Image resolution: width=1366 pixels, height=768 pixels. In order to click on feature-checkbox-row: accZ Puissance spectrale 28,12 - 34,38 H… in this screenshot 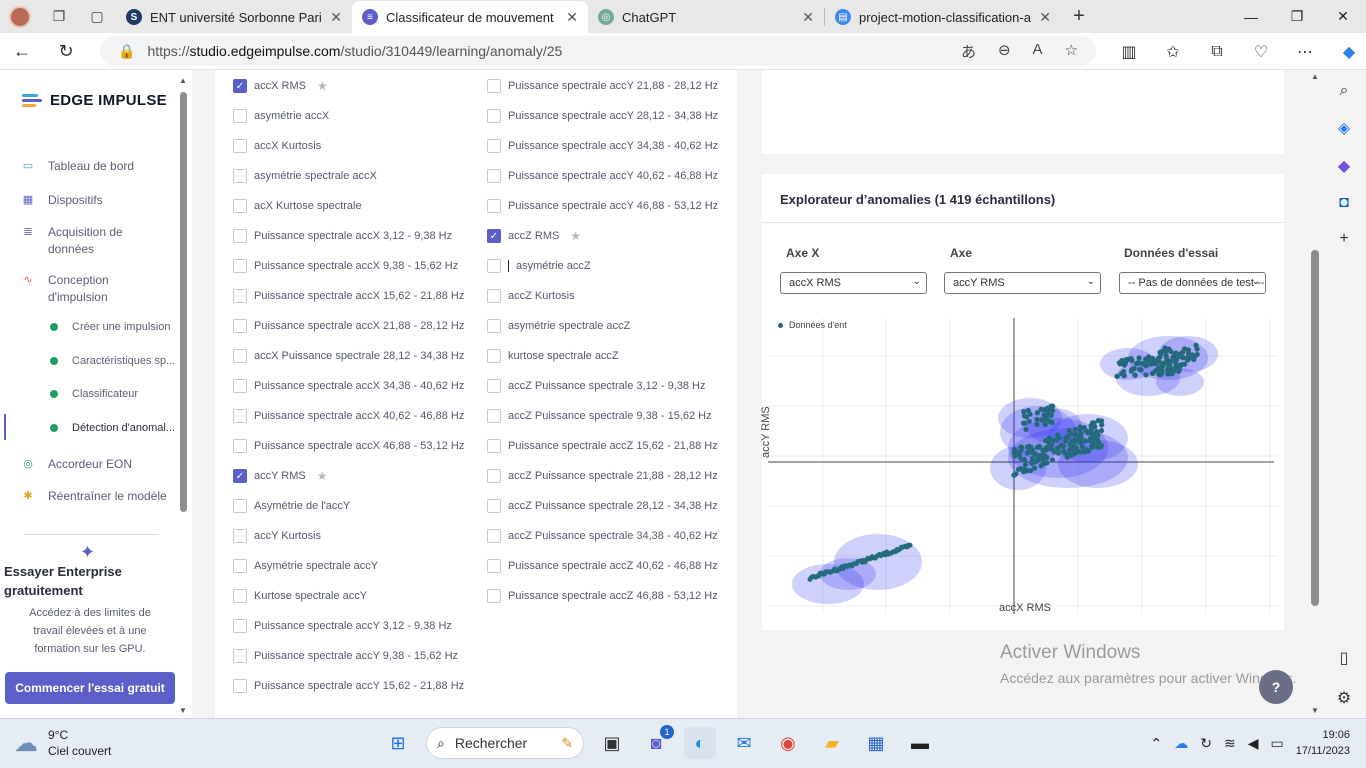, I will do `click(602, 506)`.